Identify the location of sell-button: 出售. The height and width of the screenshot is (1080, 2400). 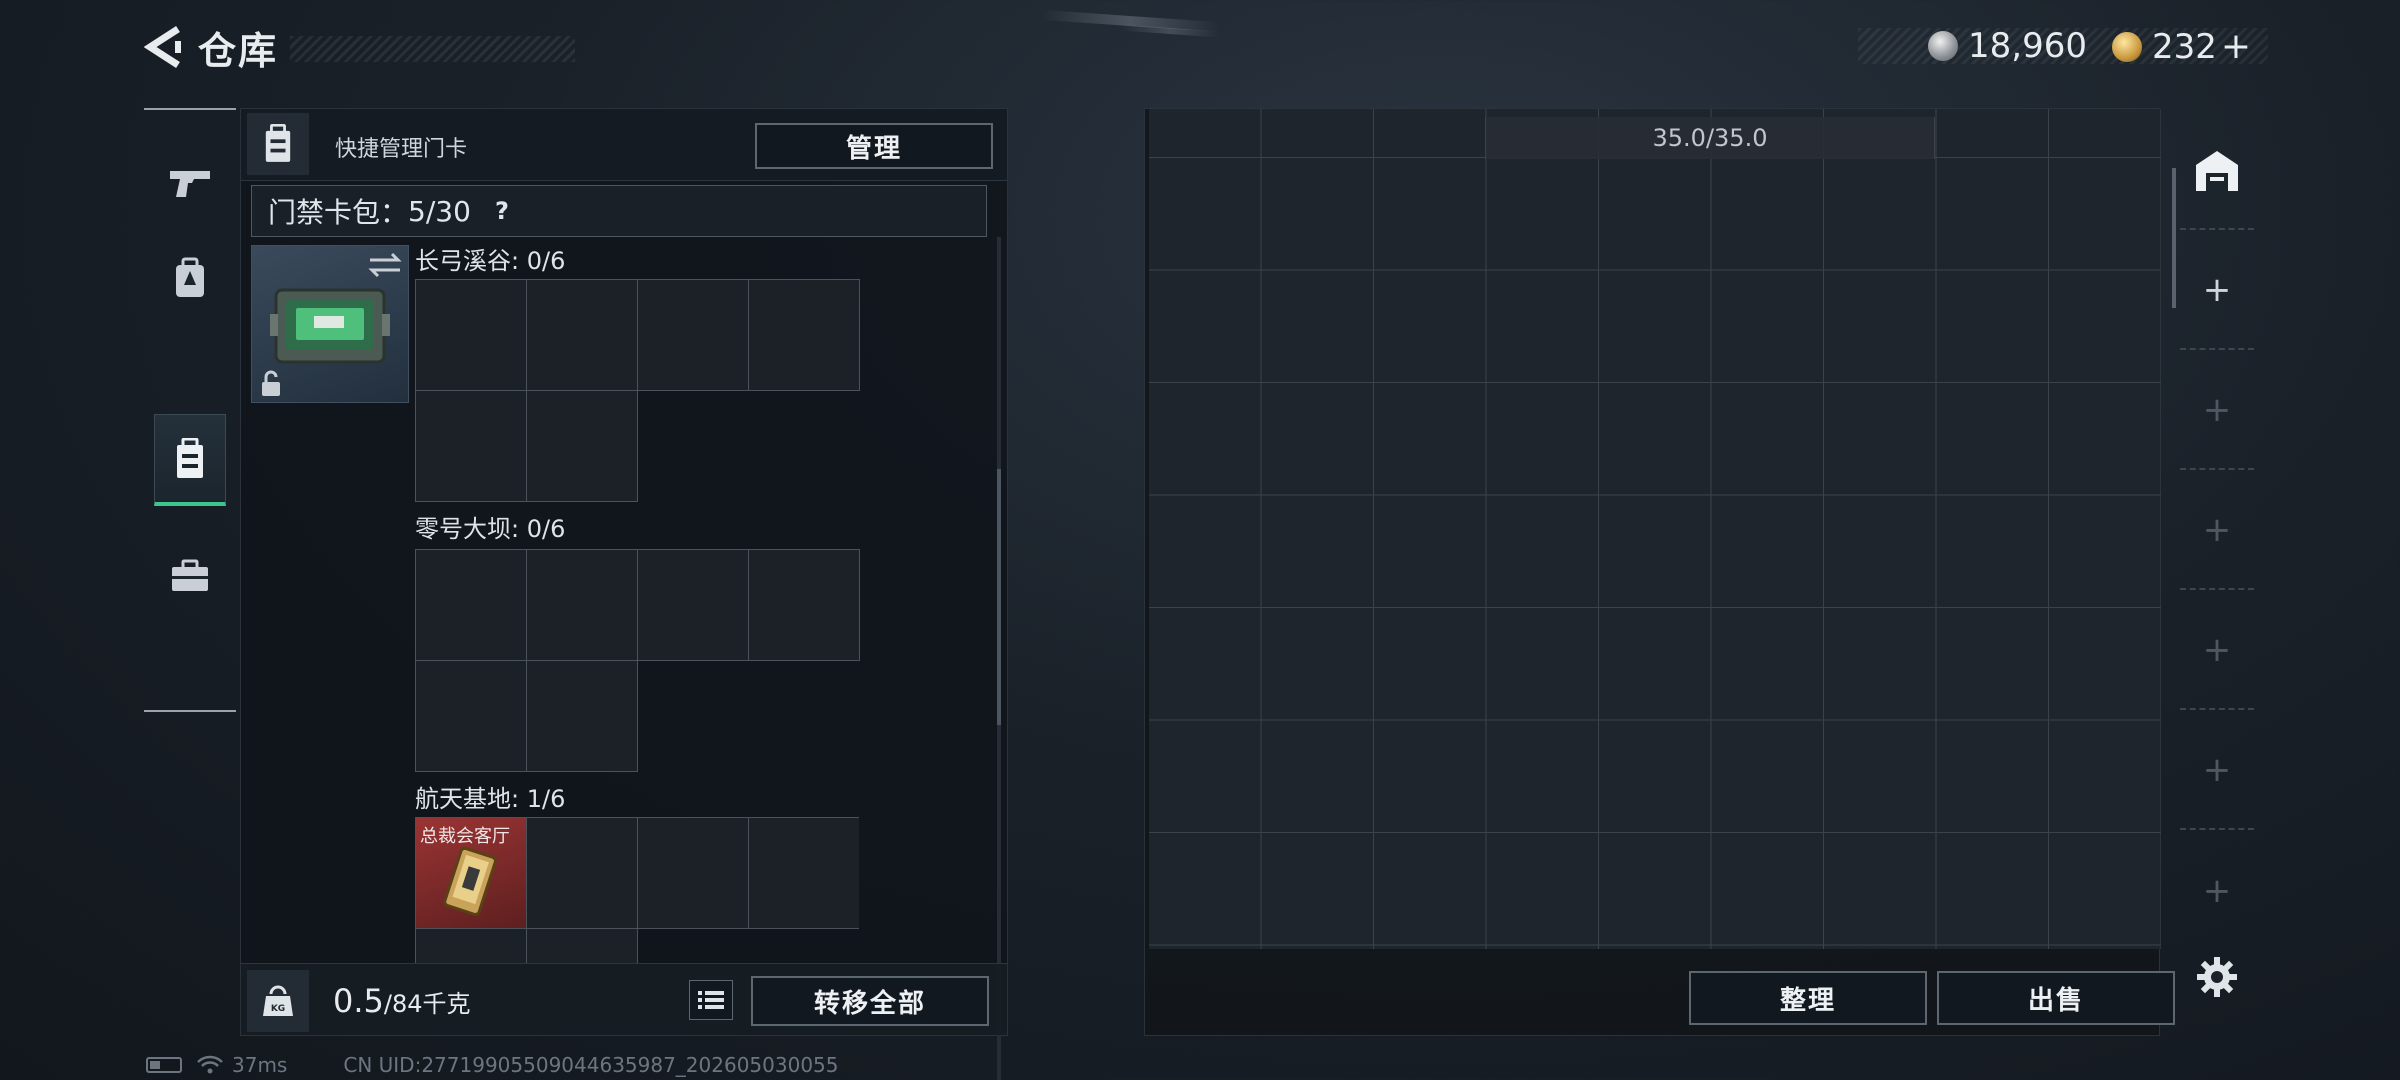
(2056, 998).